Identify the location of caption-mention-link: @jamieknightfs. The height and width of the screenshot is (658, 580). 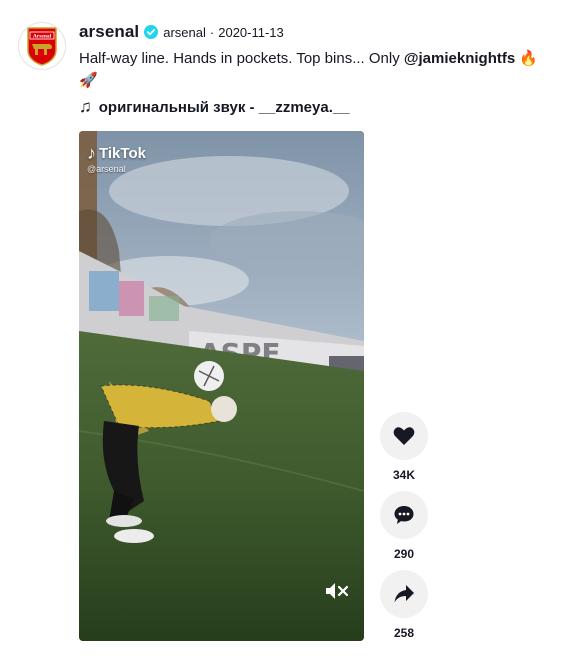
(459, 58).